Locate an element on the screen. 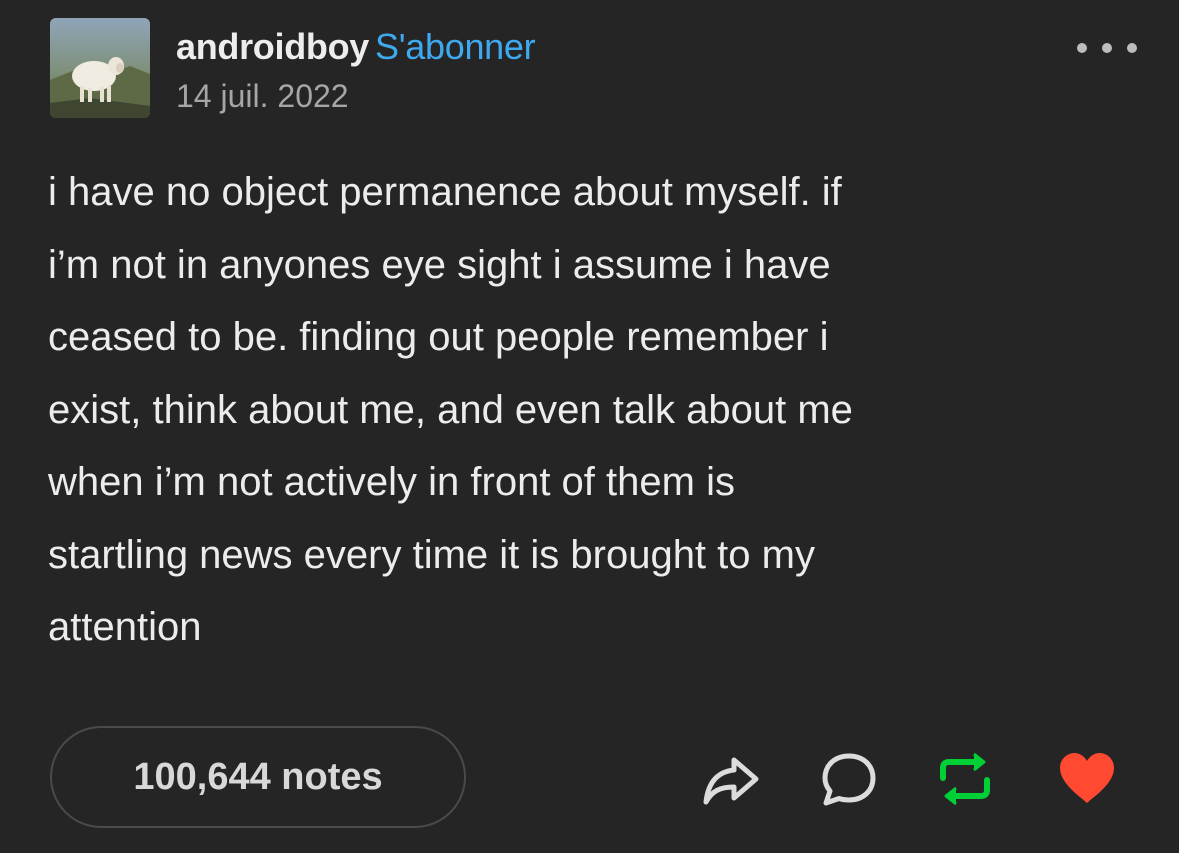 The width and height of the screenshot is (1179, 853). share-icon is located at coordinates (731, 779).